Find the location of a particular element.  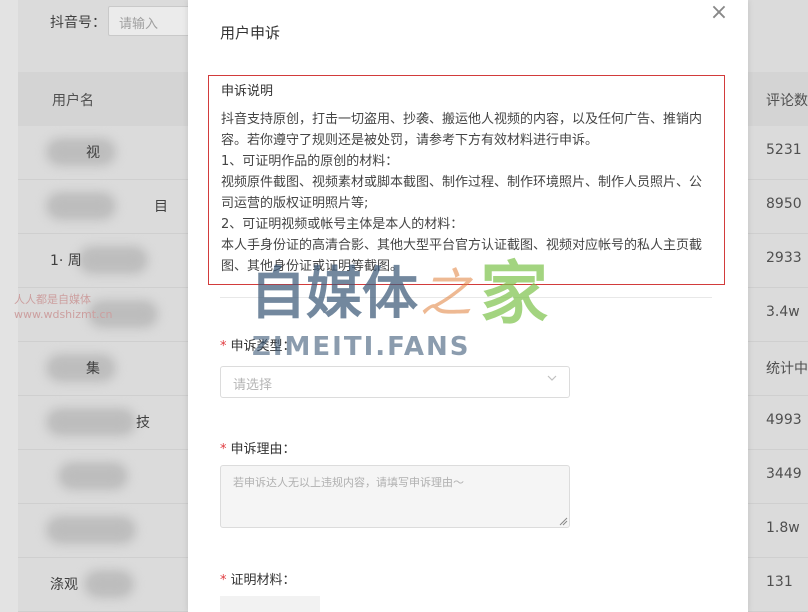

chevron-down-icon is located at coordinates (552, 378).